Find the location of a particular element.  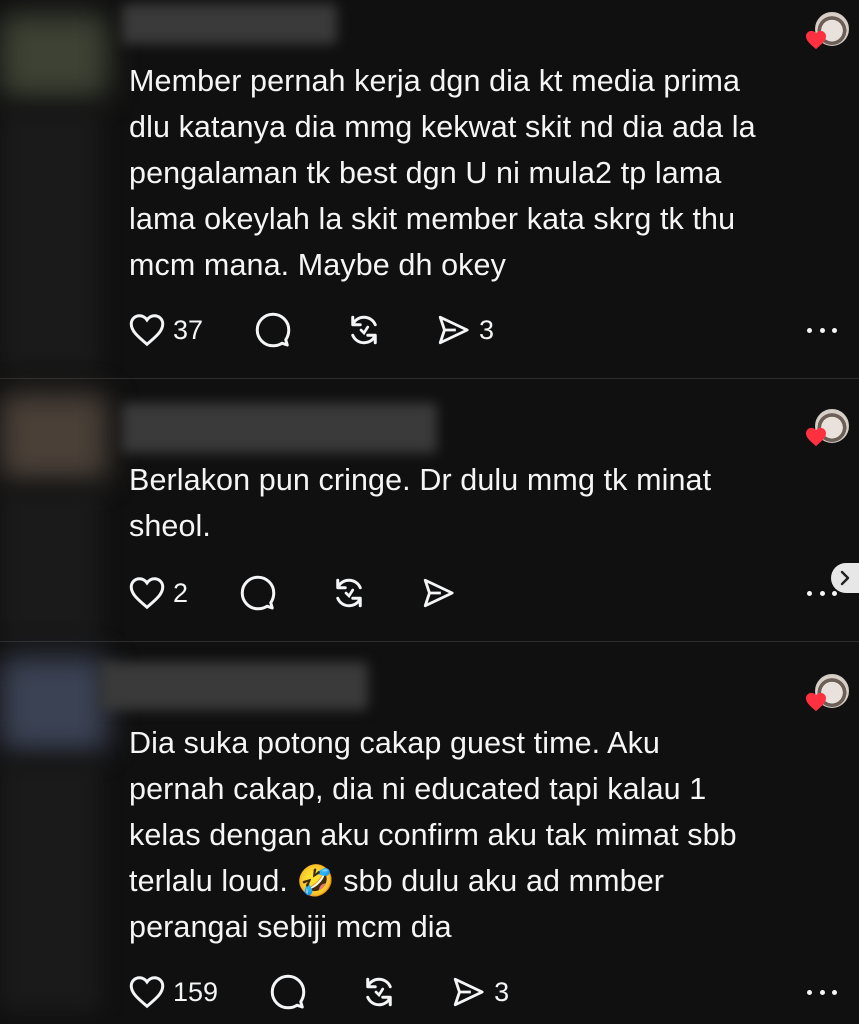

like-button: 2 is located at coordinates (158, 593).